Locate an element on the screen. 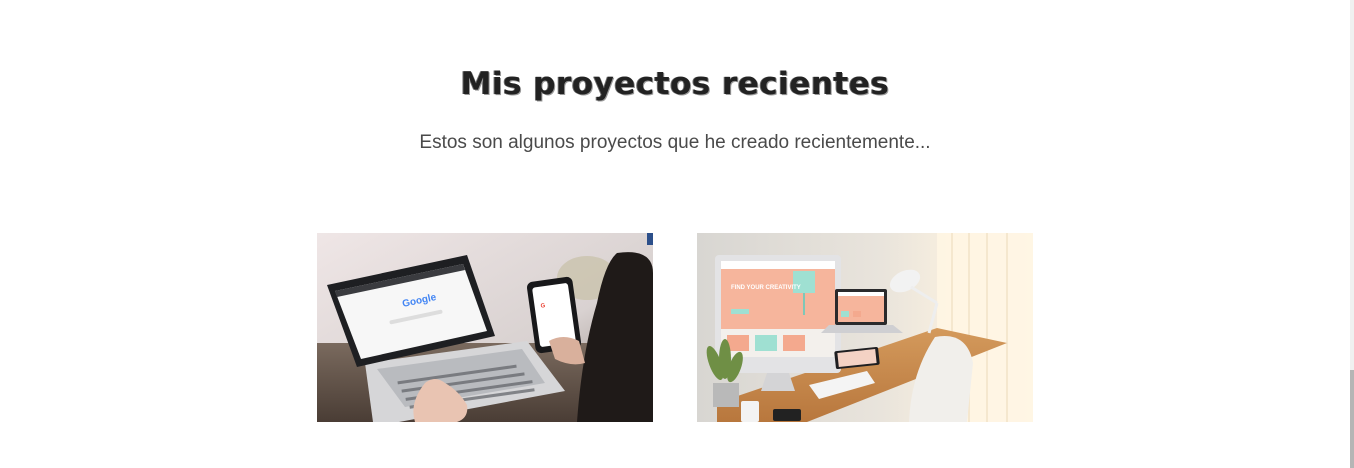 The width and height of the screenshot is (1354, 468). project-card-1: Google G is located at coordinates (485, 327).